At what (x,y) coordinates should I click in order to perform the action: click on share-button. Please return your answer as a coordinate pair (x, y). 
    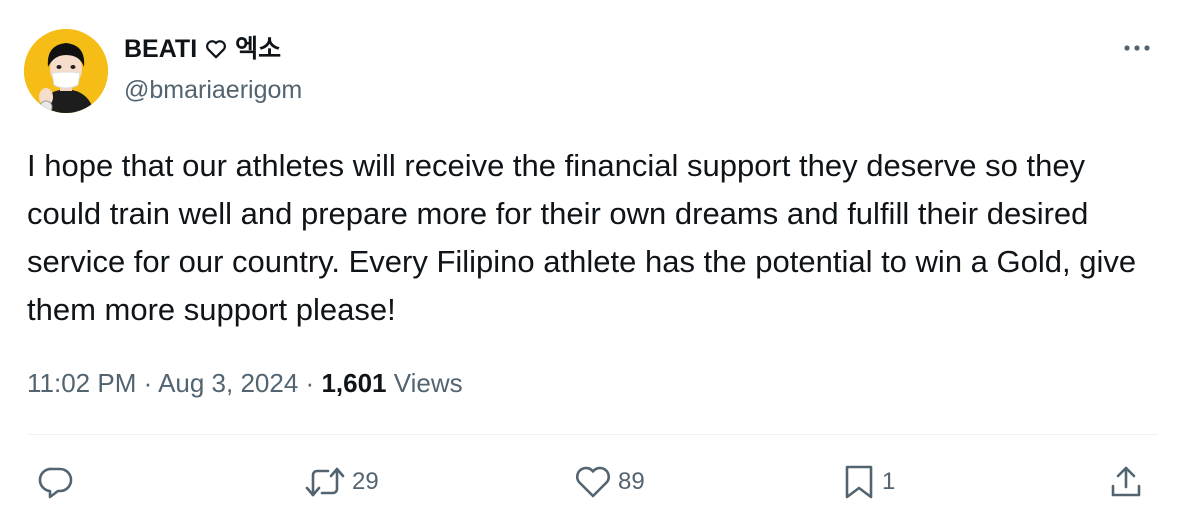
    Looking at the image, I should click on (1126, 482).